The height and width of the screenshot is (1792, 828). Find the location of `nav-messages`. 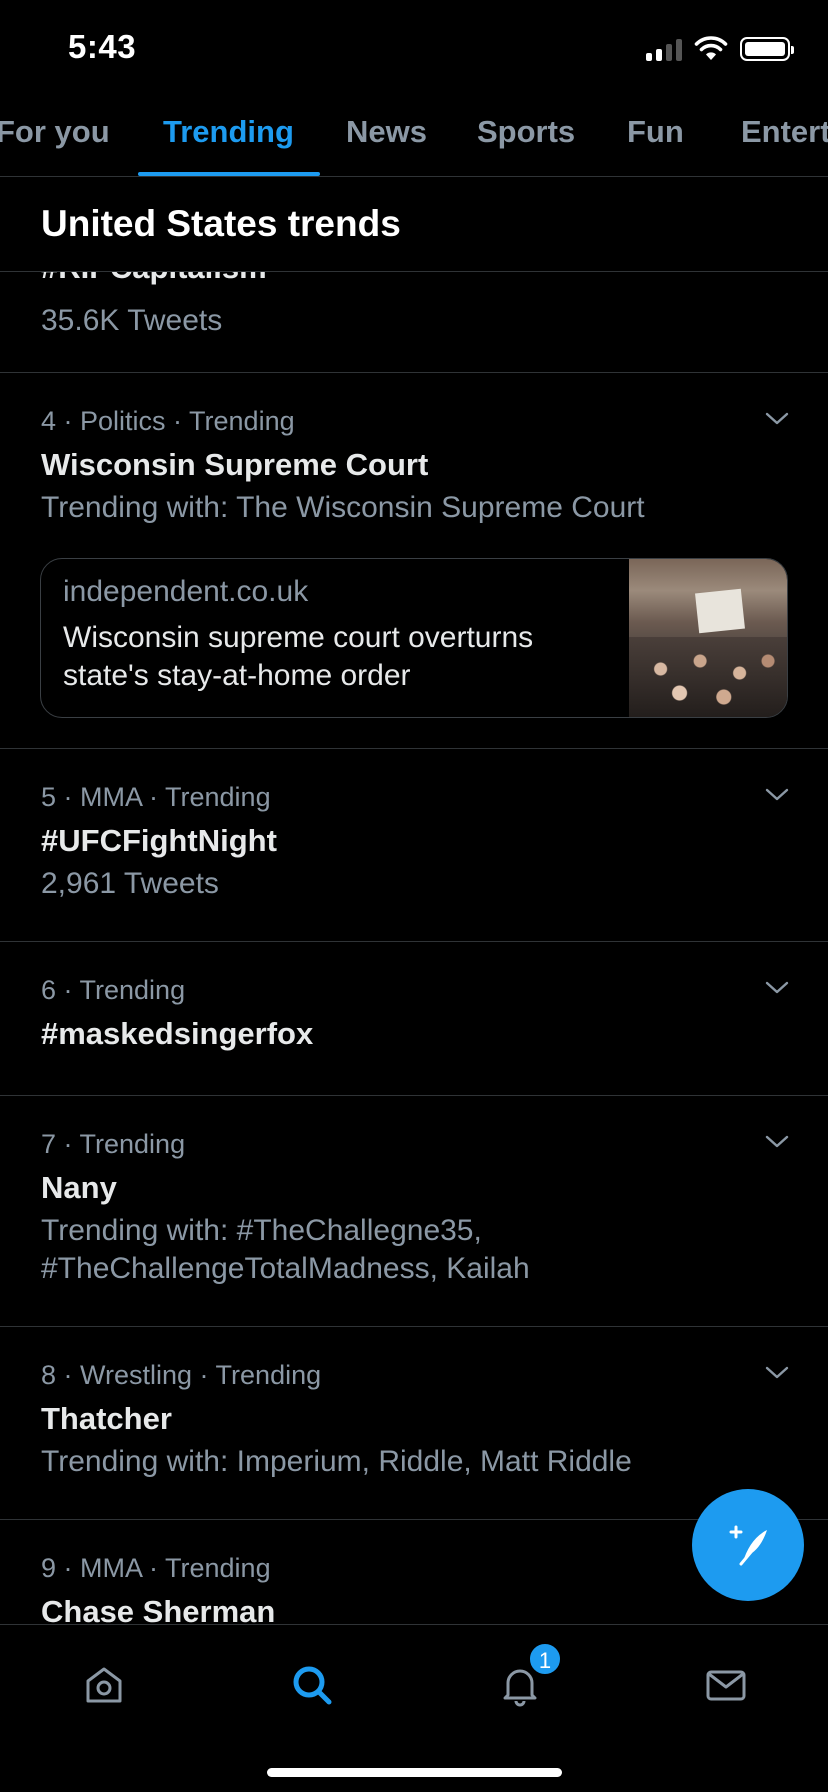

nav-messages is located at coordinates (726, 1685).